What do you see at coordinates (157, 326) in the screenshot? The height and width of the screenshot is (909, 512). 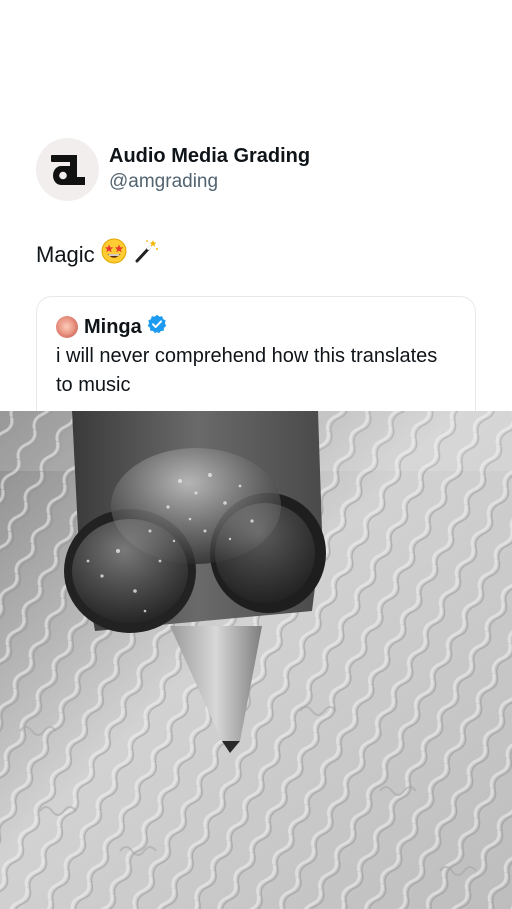 I see `verified-badge-icon` at bounding box center [157, 326].